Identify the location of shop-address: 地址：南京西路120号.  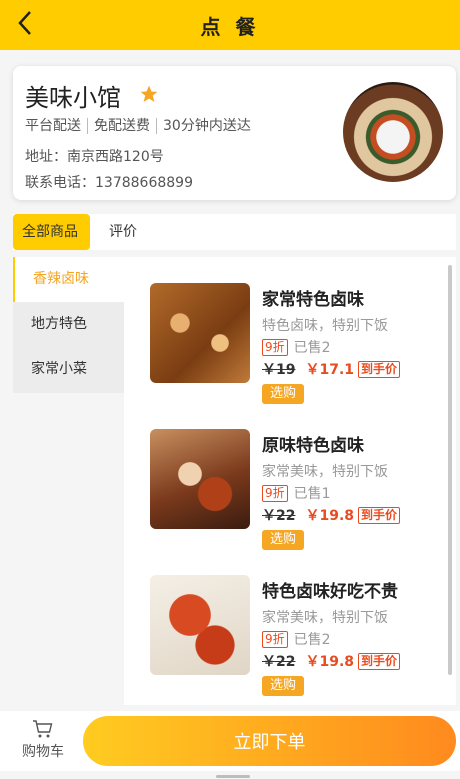
(94, 157).